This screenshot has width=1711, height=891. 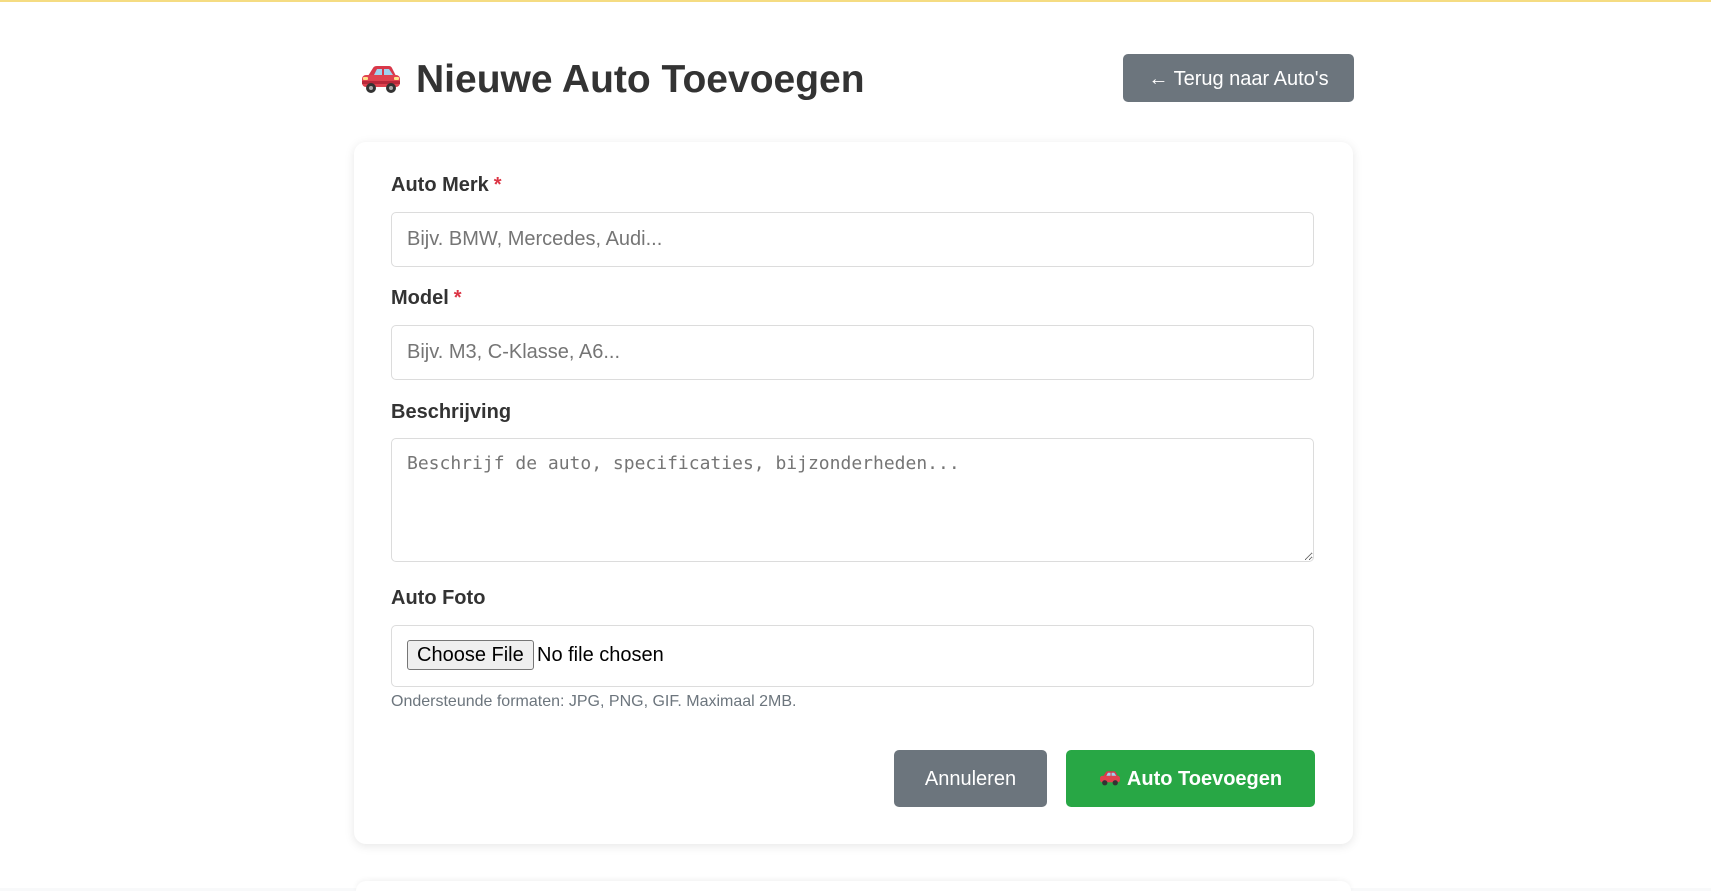 What do you see at coordinates (852, 239) in the screenshot?
I see `brand-input` at bounding box center [852, 239].